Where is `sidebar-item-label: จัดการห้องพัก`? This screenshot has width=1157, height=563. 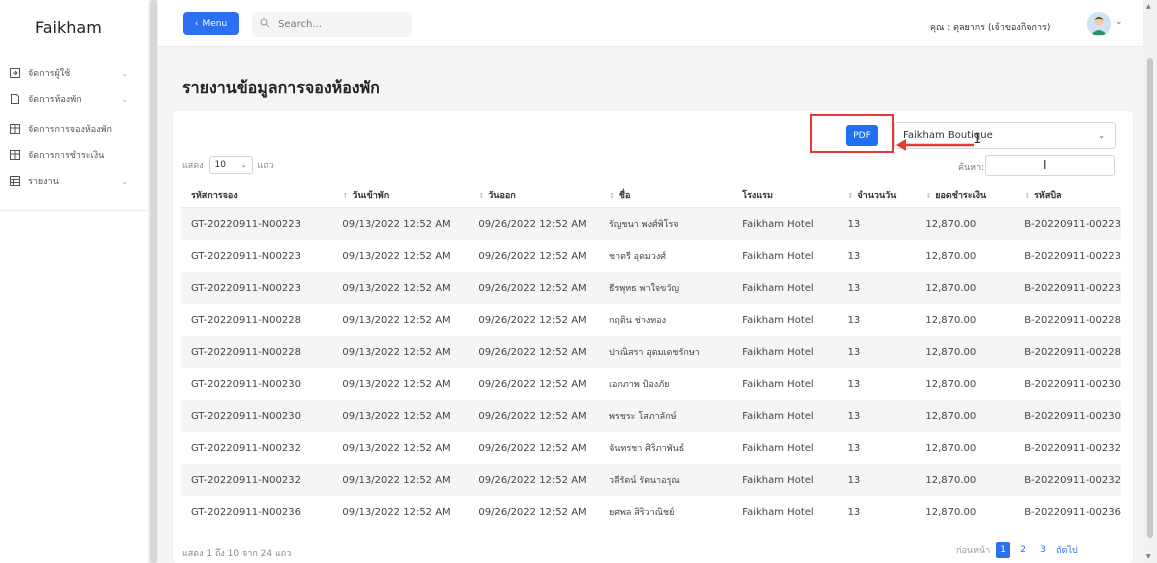 sidebar-item-label: จัดการห้องพัก is located at coordinates (55, 100).